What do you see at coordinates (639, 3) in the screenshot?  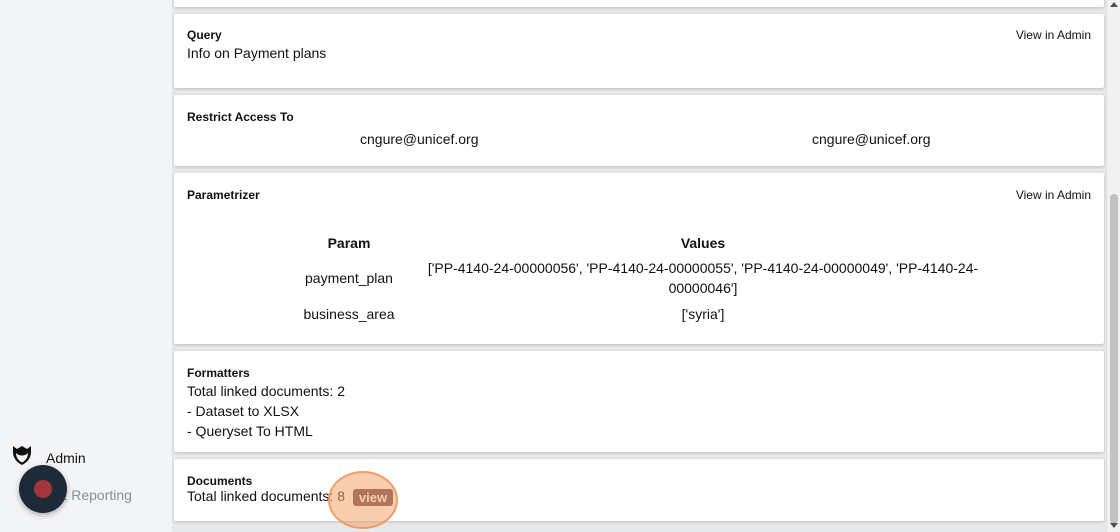 I see `previous-card` at bounding box center [639, 3].